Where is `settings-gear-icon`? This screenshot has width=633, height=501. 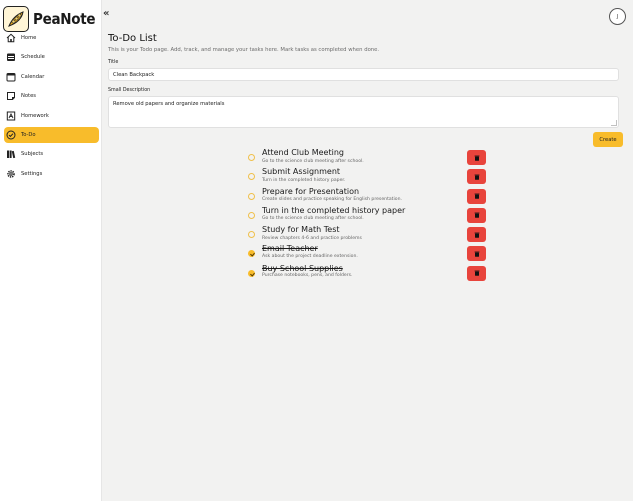 settings-gear-icon is located at coordinates (11, 174).